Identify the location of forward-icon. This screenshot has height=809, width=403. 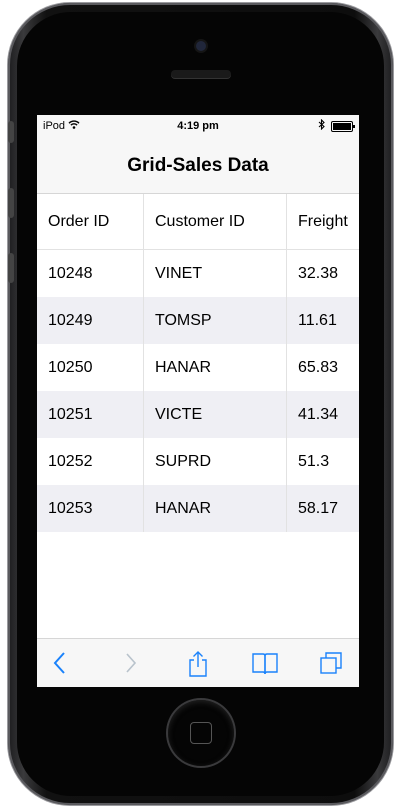
(131, 663).